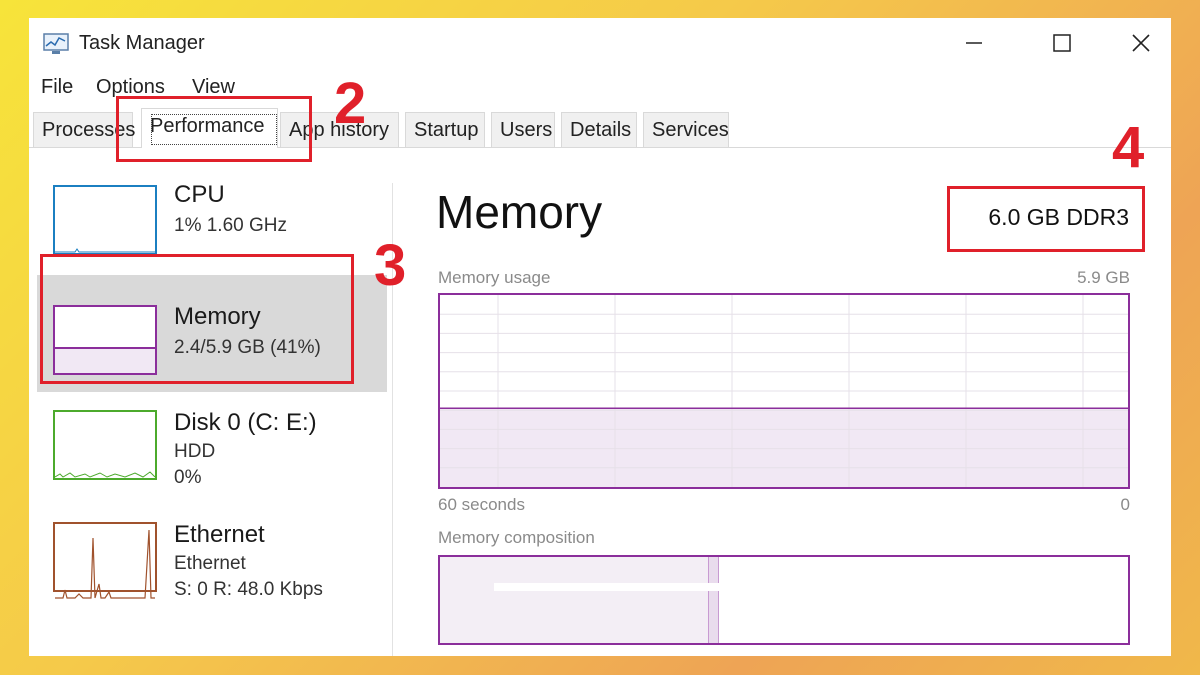 This screenshot has width=1200, height=675. What do you see at coordinates (230, 225) in the screenshot?
I see `sidebar-item-detail: 1% 1.60 GHz` at bounding box center [230, 225].